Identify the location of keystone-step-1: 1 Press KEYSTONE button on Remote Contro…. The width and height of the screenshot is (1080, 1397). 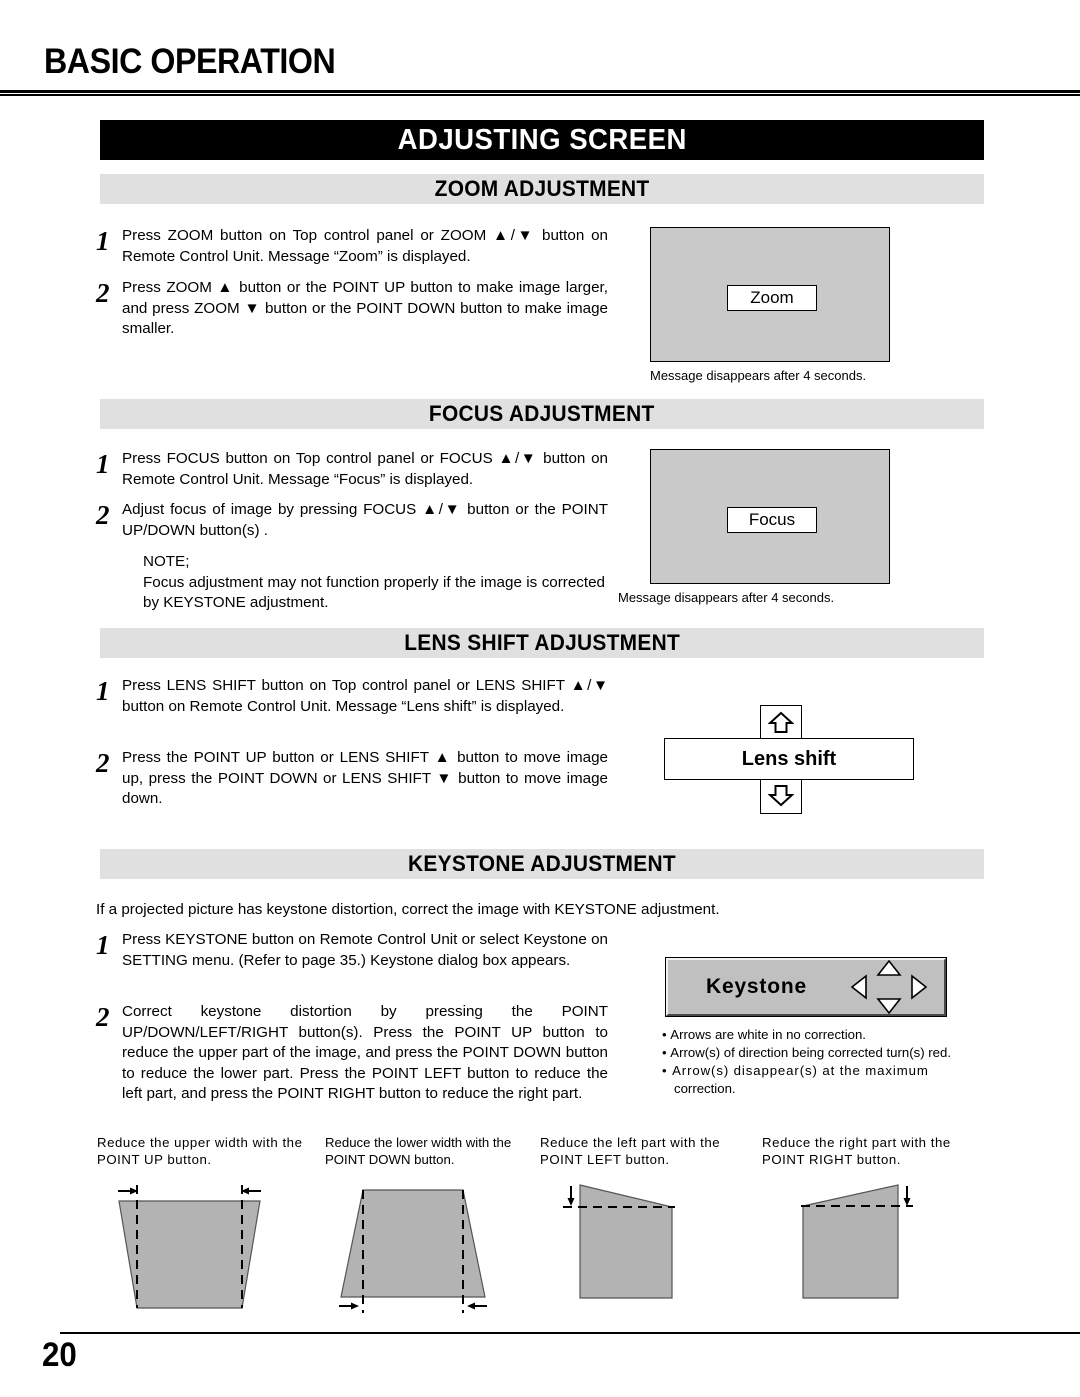
(352, 950).